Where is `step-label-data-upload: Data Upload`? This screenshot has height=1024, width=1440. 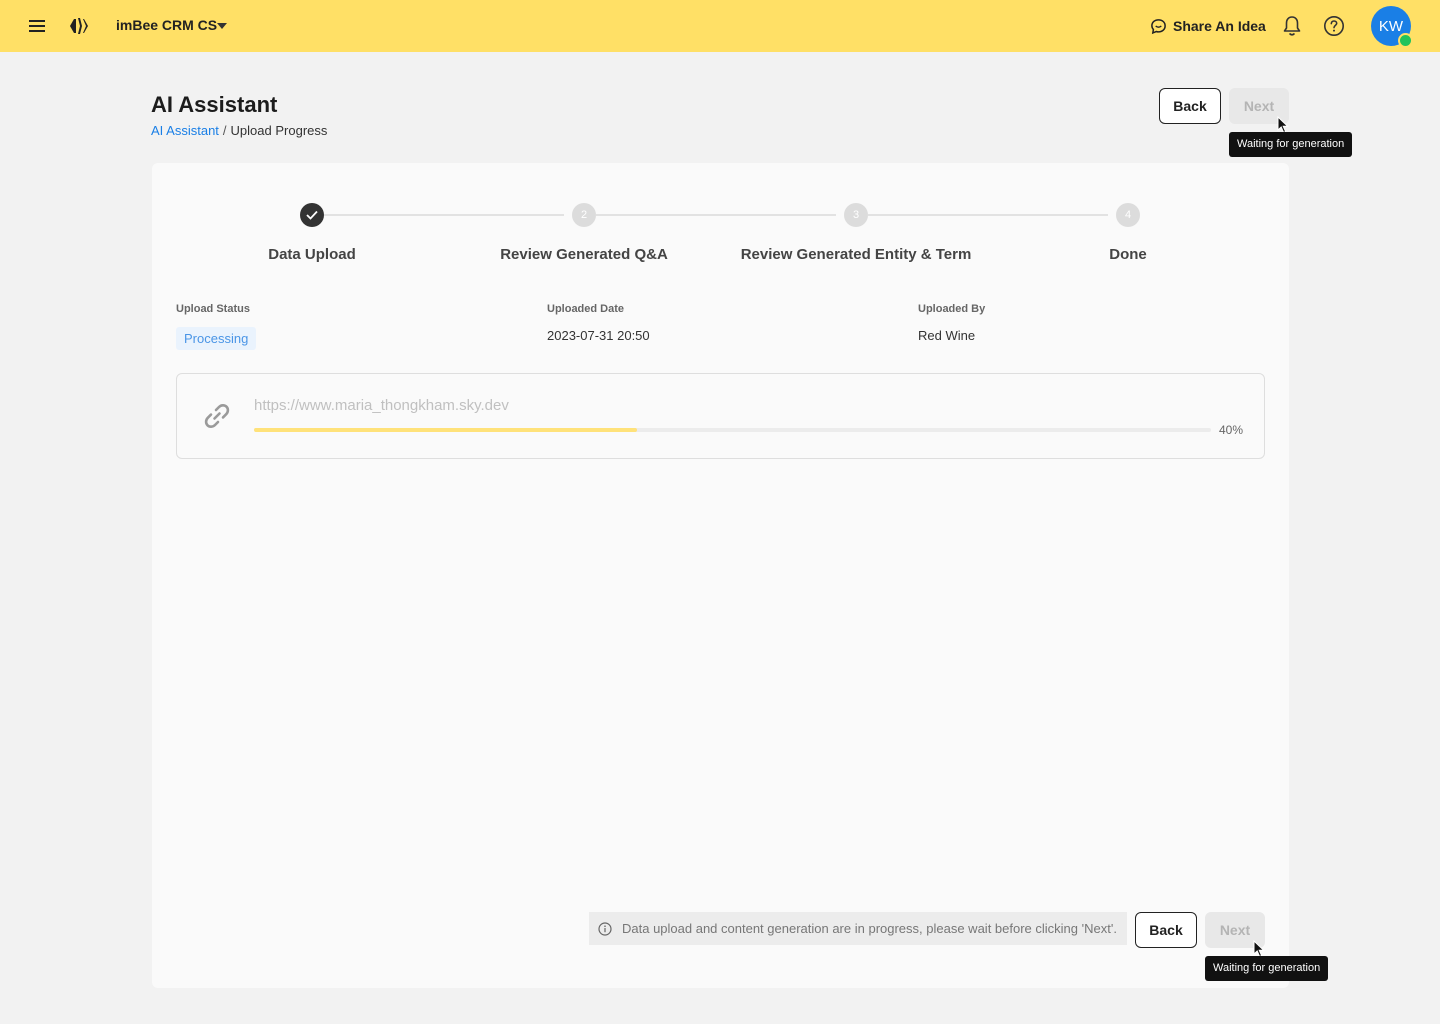 step-label-data-upload: Data Upload is located at coordinates (312, 254).